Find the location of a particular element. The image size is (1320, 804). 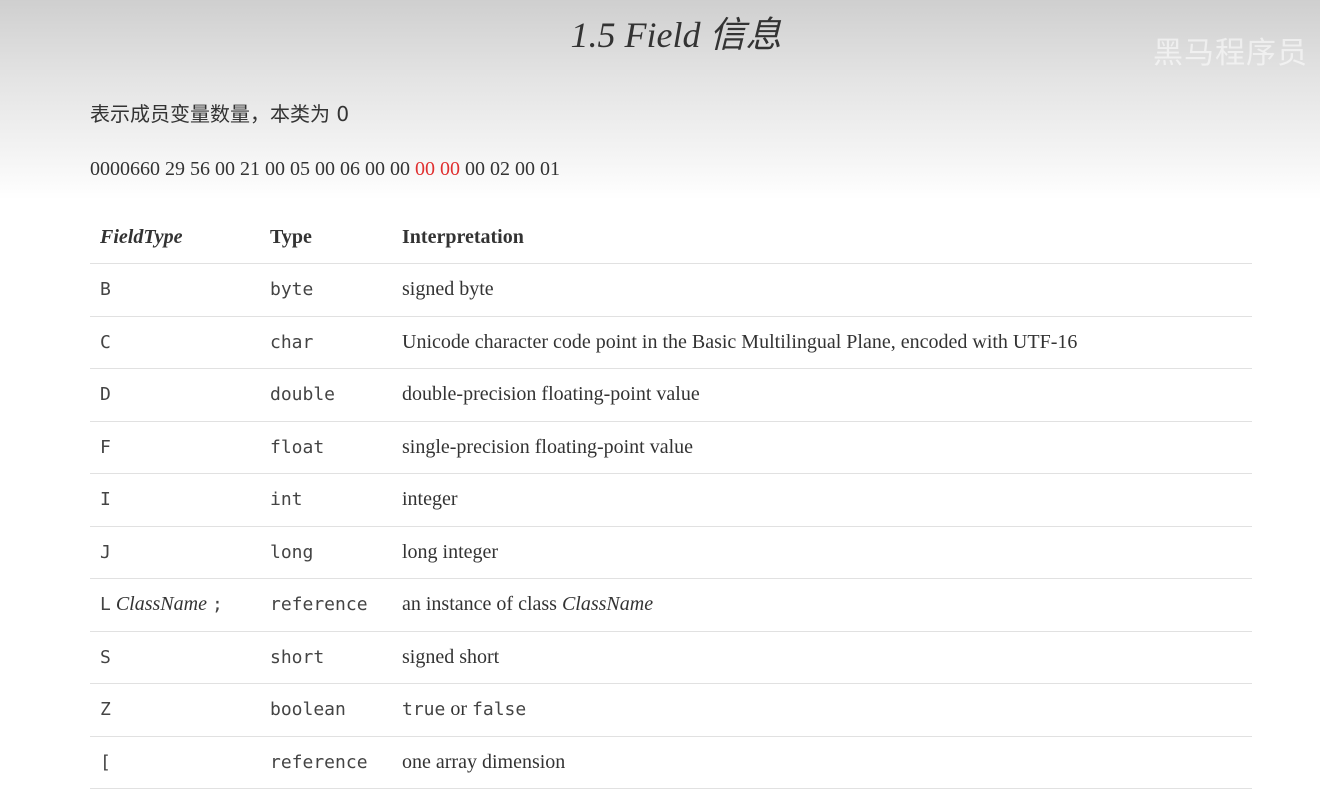

table-row: Z boolean true or false is located at coordinates (671, 710).